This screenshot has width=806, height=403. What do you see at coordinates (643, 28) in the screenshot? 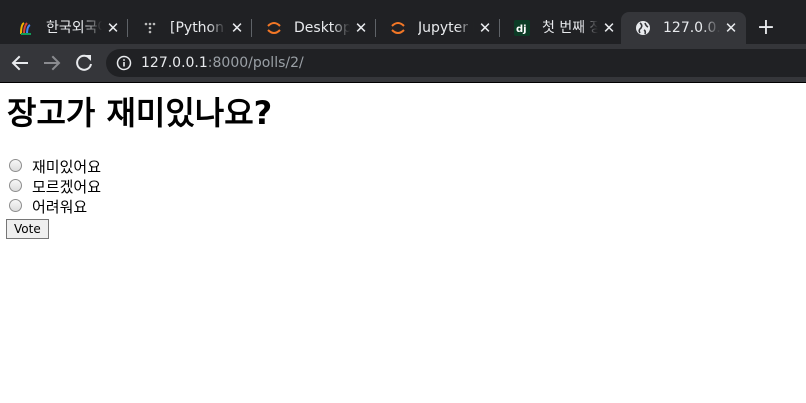
I see `globe-icon` at bounding box center [643, 28].